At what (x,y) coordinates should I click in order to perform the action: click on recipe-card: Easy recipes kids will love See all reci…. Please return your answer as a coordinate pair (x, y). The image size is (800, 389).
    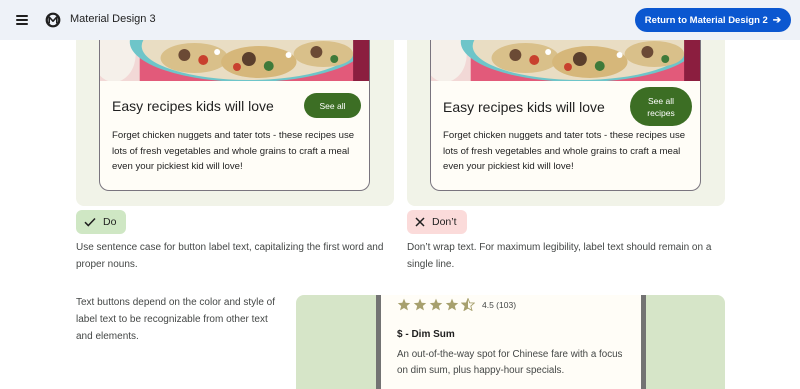
    Looking at the image, I should click on (565, 115).